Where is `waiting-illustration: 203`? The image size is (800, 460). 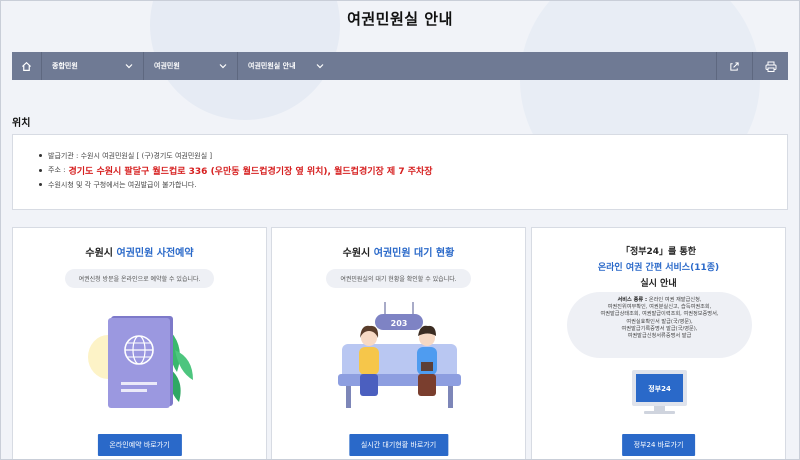
waiting-illustration: 203 is located at coordinates (399, 355).